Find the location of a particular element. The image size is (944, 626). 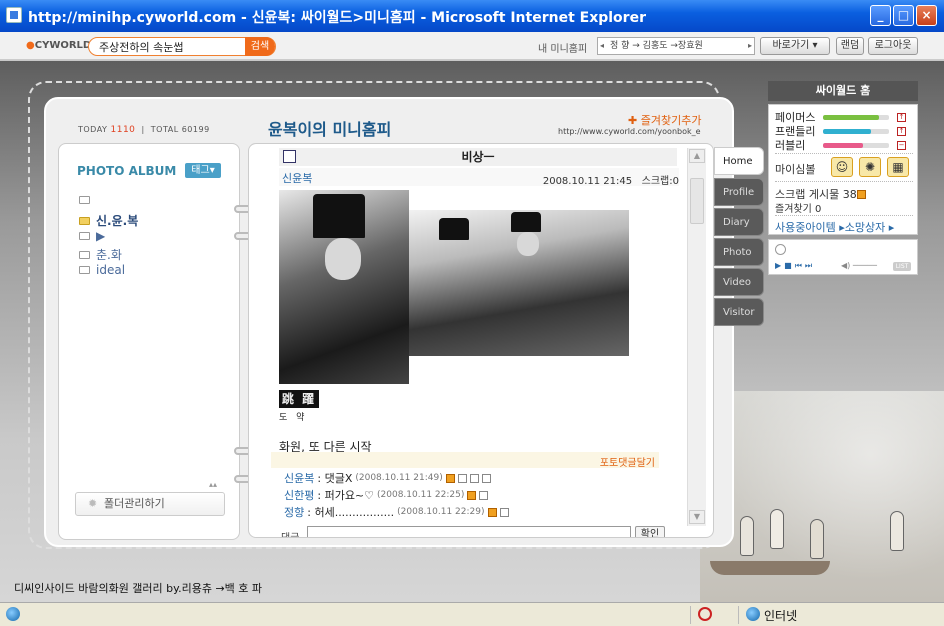

browser-status-bar: 인터넷 is located at coordinates (472, 614).